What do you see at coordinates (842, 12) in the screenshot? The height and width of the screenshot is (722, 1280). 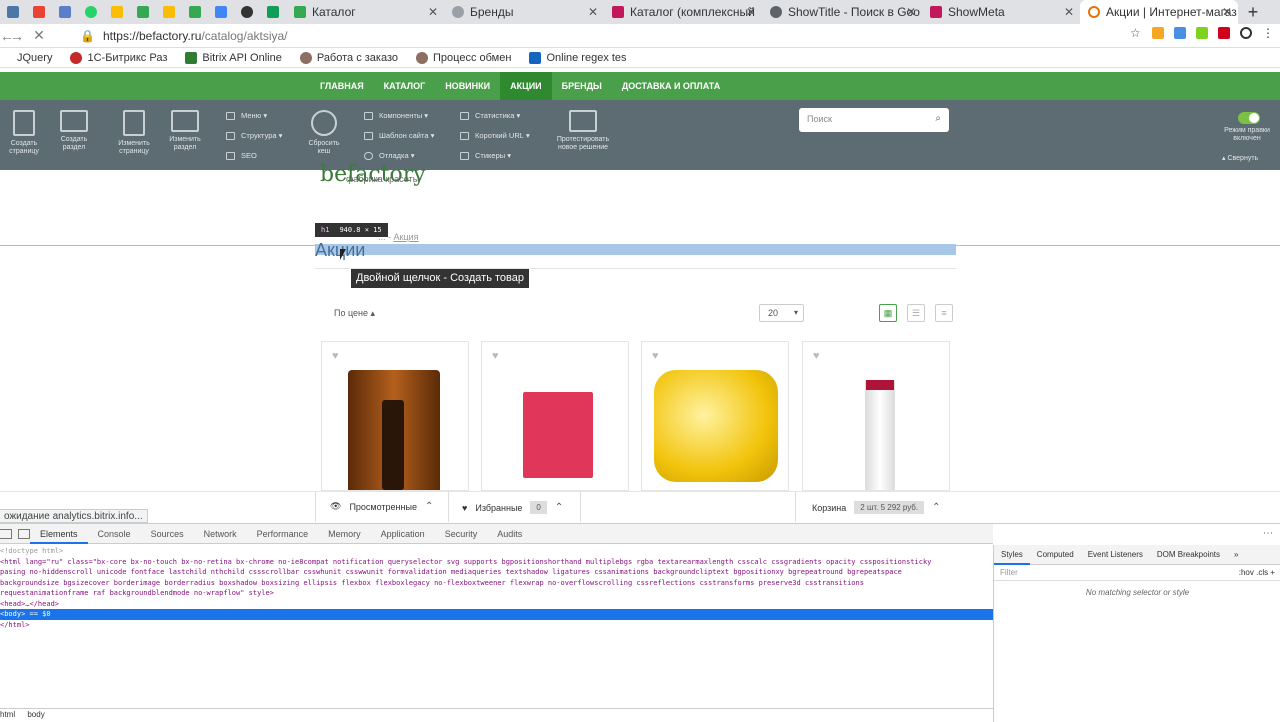 I see `browser-tab: ShowTitle - Поиск в Goo ✕` at bounding box center [842, 12].